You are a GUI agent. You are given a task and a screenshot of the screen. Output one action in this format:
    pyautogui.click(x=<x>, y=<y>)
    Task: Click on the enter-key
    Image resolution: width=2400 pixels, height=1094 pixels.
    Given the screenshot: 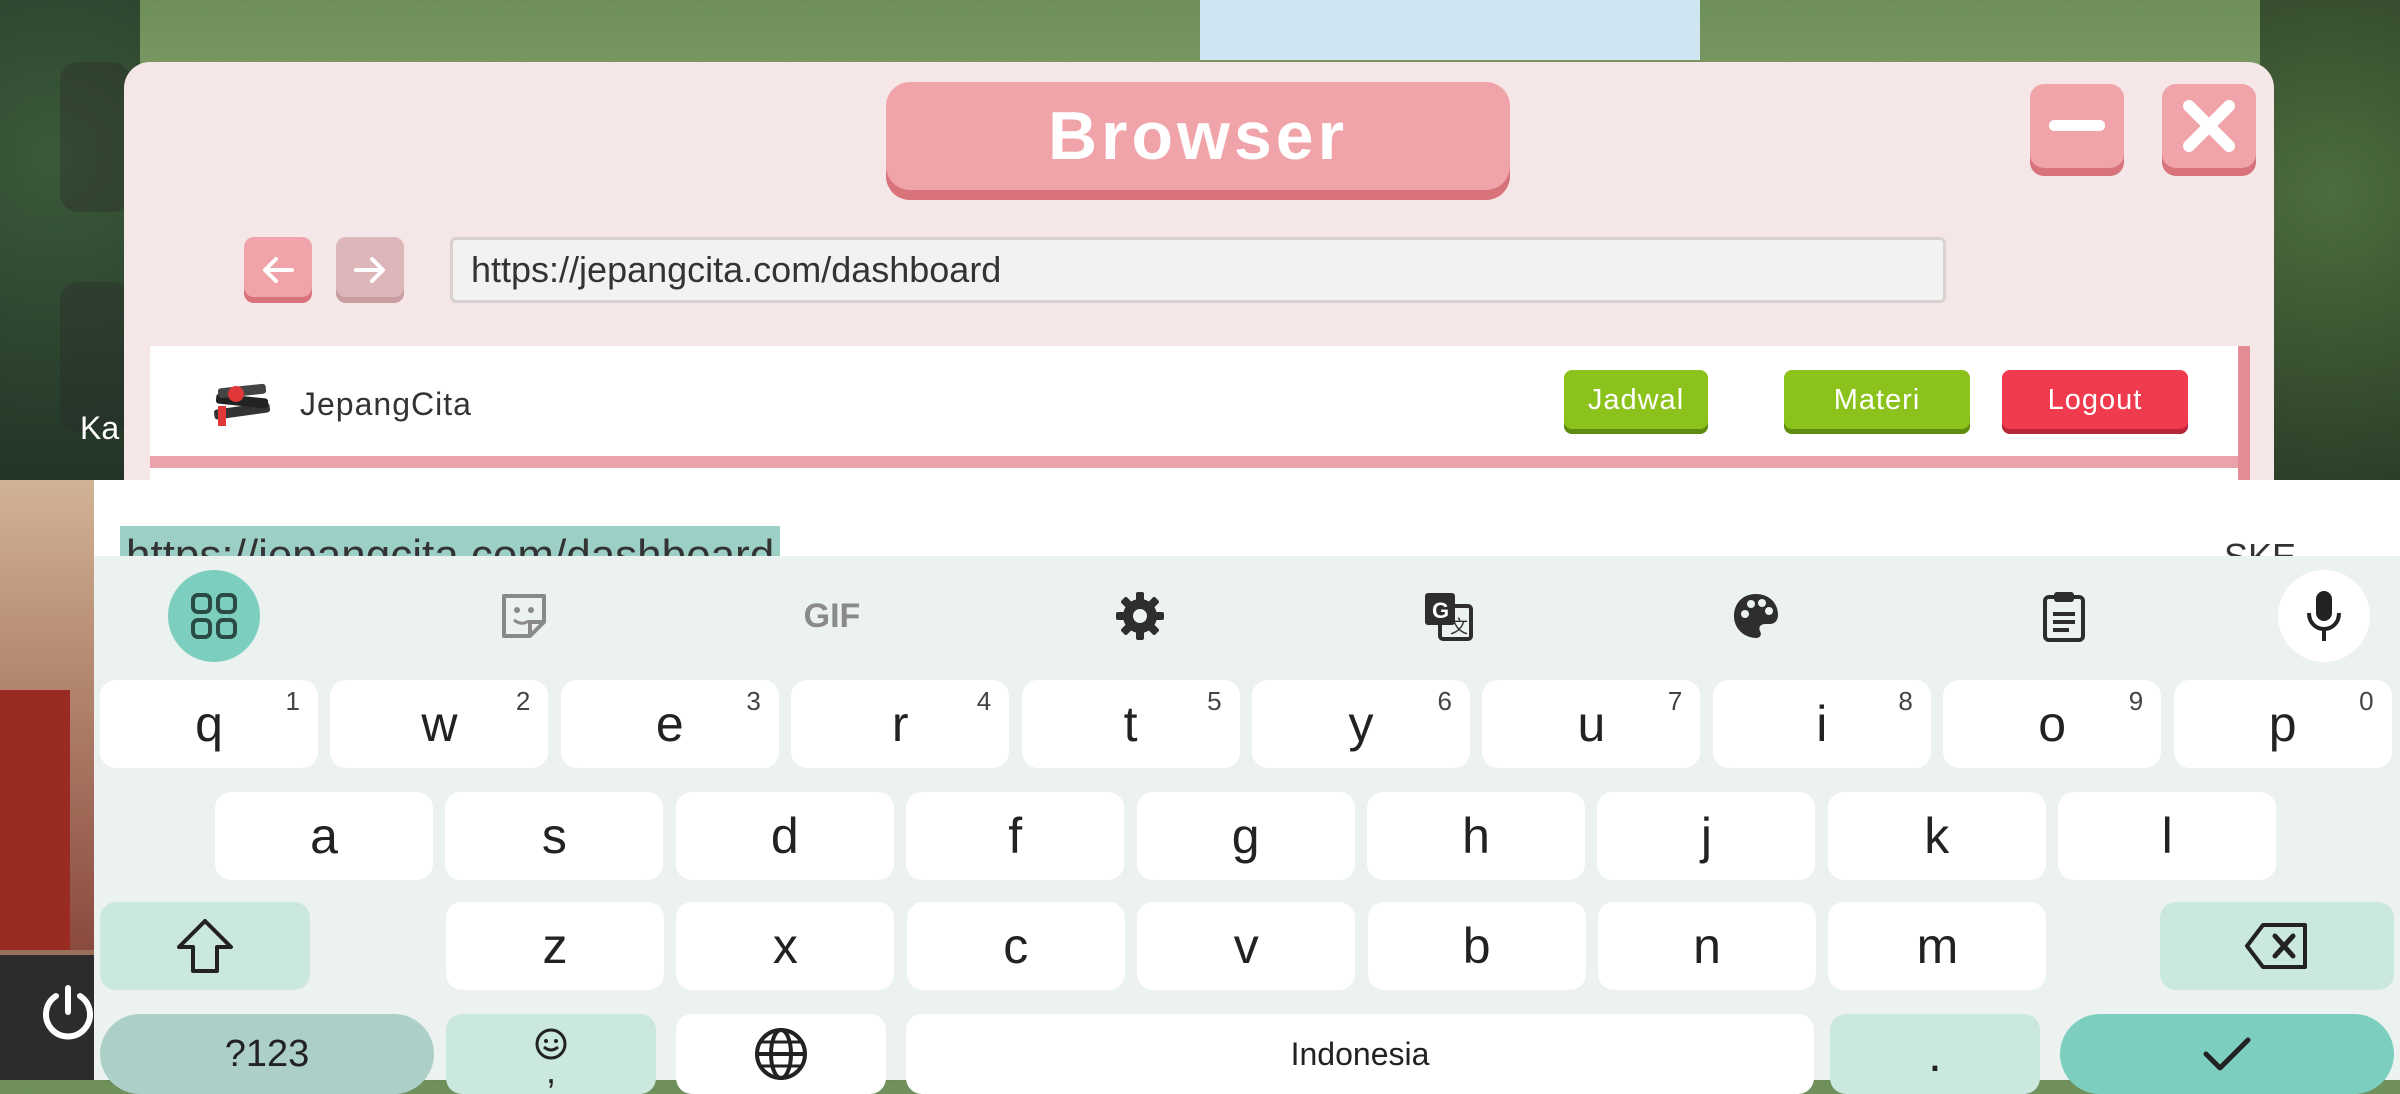 What is the action you would take?
    pyautogui.click(x=2227, y=1054)
    